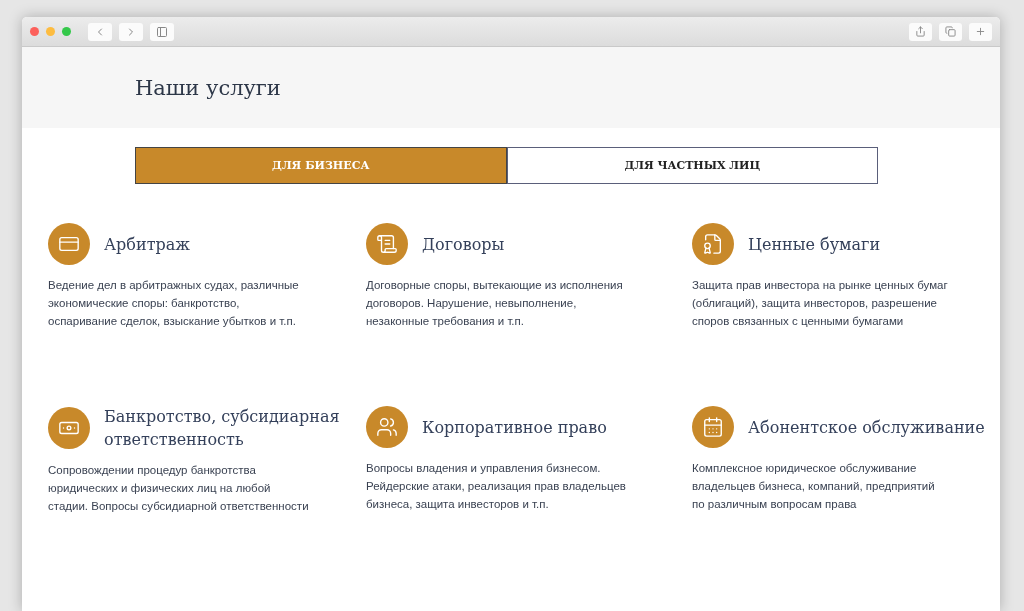 This screenshot has height=611, width=1024. Describe the element at coordinates (179, 488) in the screenshot. I see `service-description: Сопровождении процедур банкротства юридических и физических лиц на любой стадии. Вопросы субсидиарной ответственности` at that location.